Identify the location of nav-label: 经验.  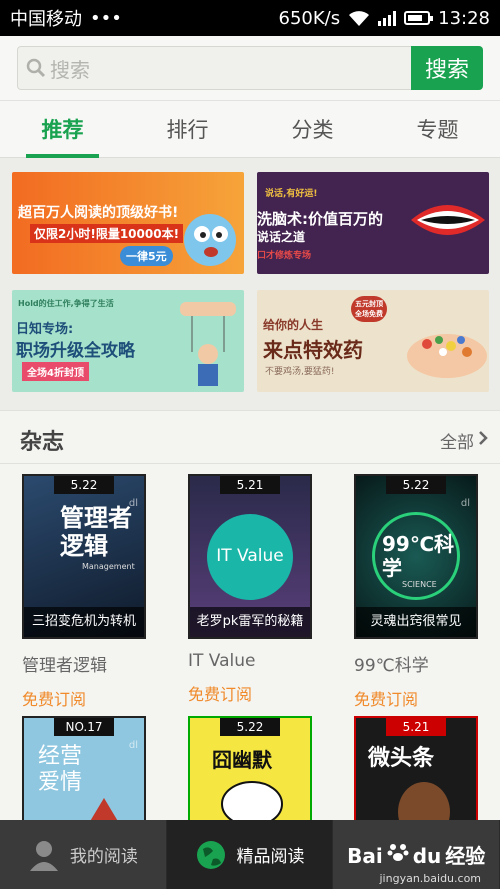
(465, 856).